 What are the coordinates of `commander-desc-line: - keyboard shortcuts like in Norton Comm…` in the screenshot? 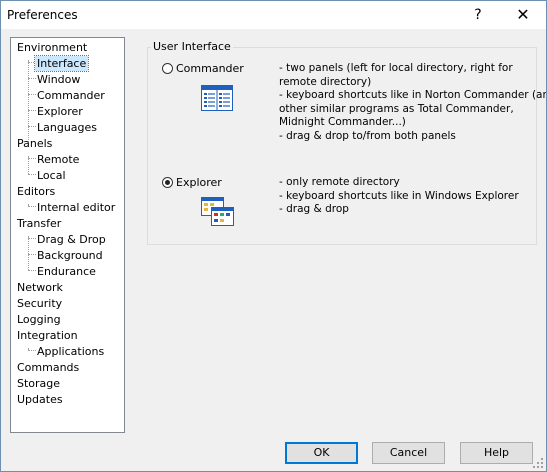 It's located at (413, 95).